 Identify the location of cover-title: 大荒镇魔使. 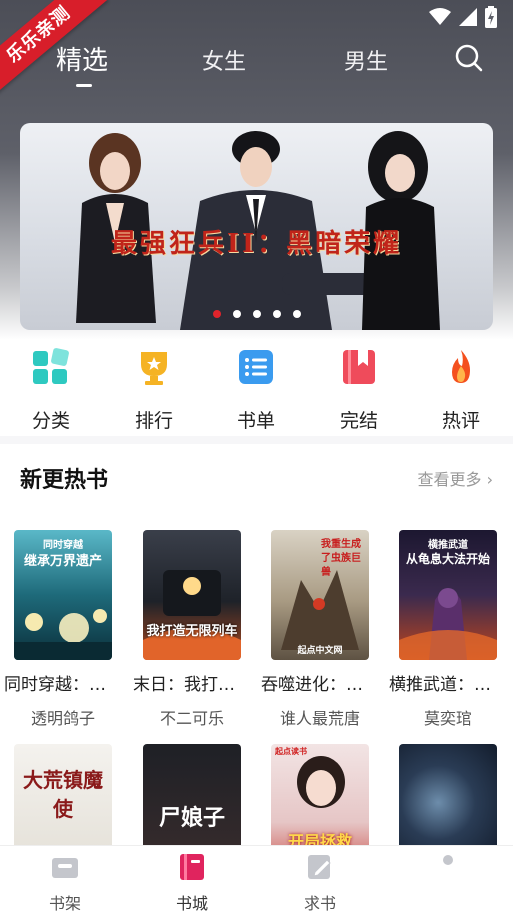
(63, 794).